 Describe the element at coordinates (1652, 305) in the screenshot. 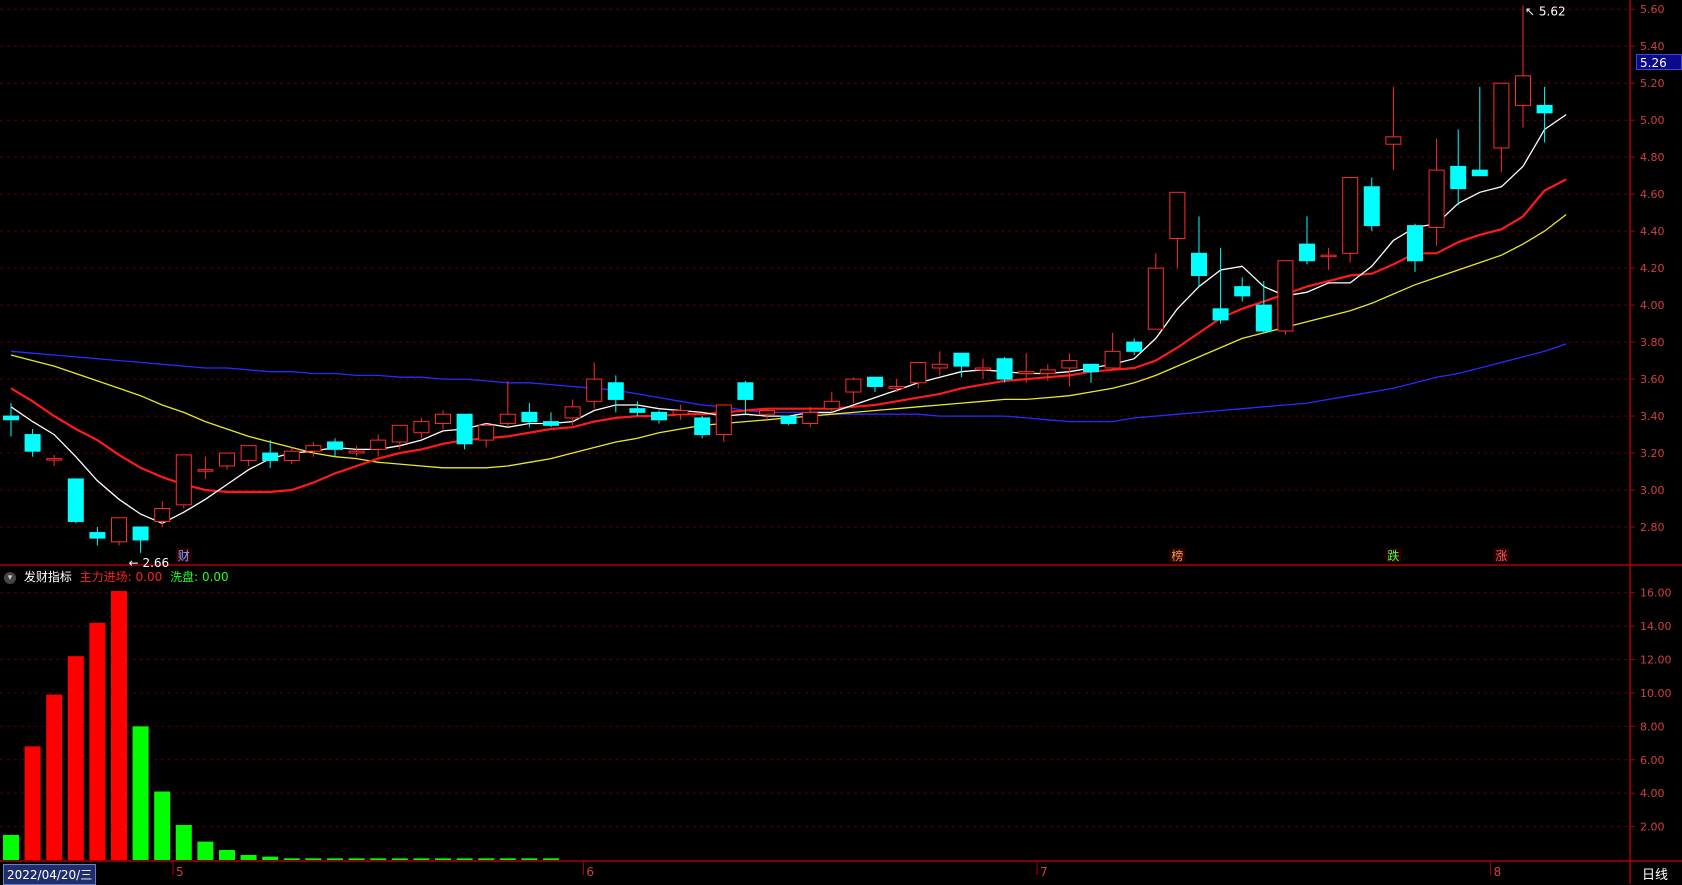

I see `price-tick-label: 4.00` at that location.